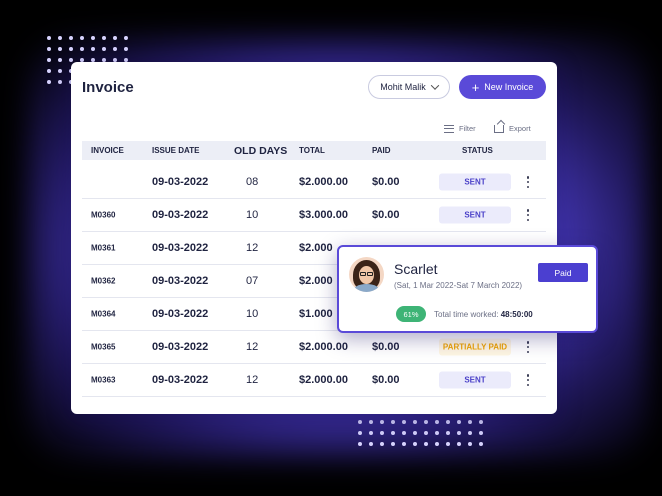  Describe the element at coordinates (509, 87) in the screenshot. I see `new-invoice-label: New Invoice` at that location.